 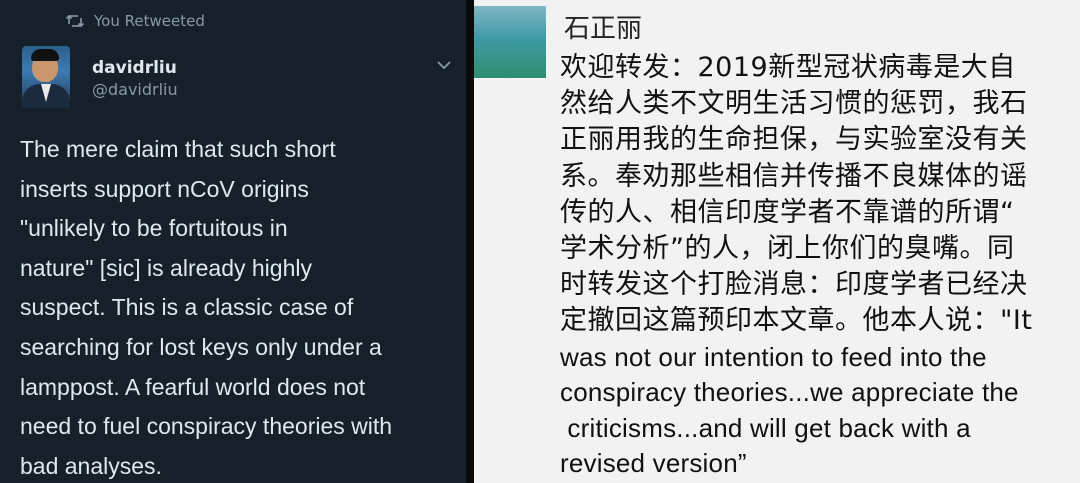 What do you see at coordinates (794, 285) in the screenshot?
I see `post-line: 时转发这个打脸消息：印度学者已经决` at bounding box center [794, 285].